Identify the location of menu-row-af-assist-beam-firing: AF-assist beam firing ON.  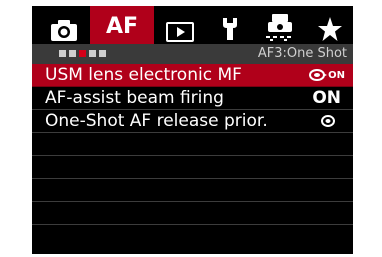
(192, 98).